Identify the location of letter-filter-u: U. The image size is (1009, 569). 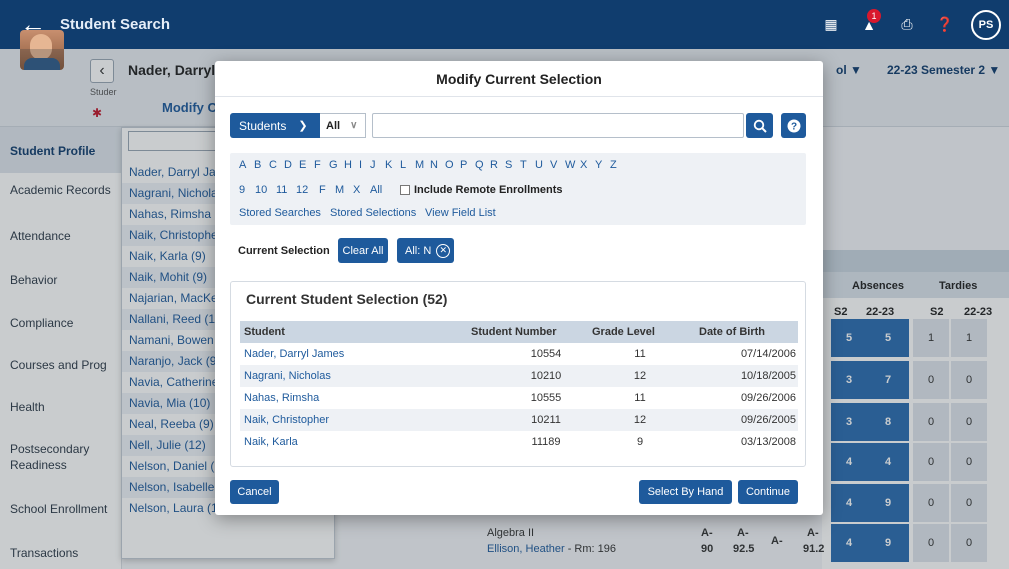
(539, 165).